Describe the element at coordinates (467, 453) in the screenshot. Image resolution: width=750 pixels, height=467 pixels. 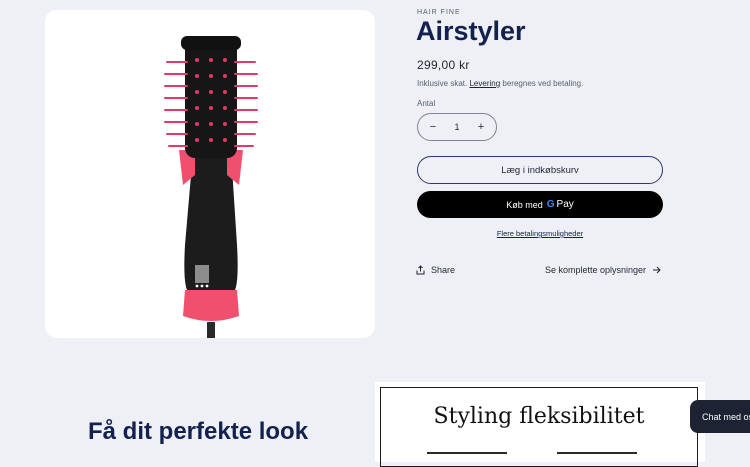
I see `promo-divider-left` at that location.